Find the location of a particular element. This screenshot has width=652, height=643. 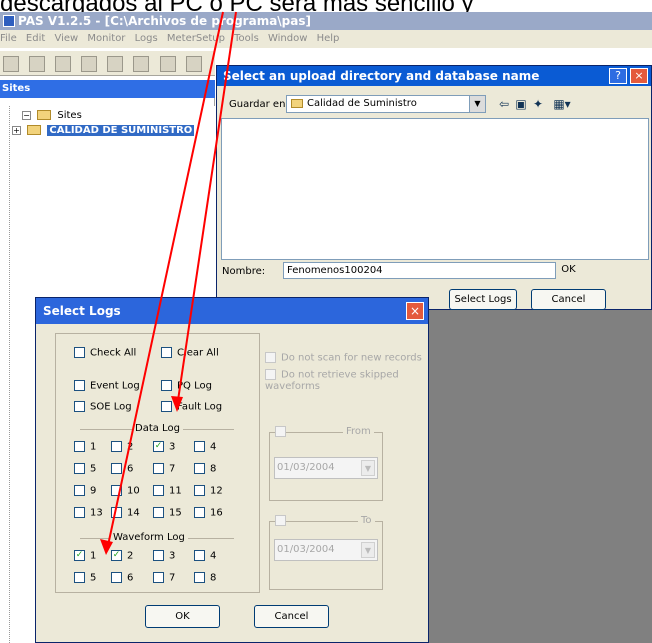

to-checkbox is located at coordinates (283, 521).